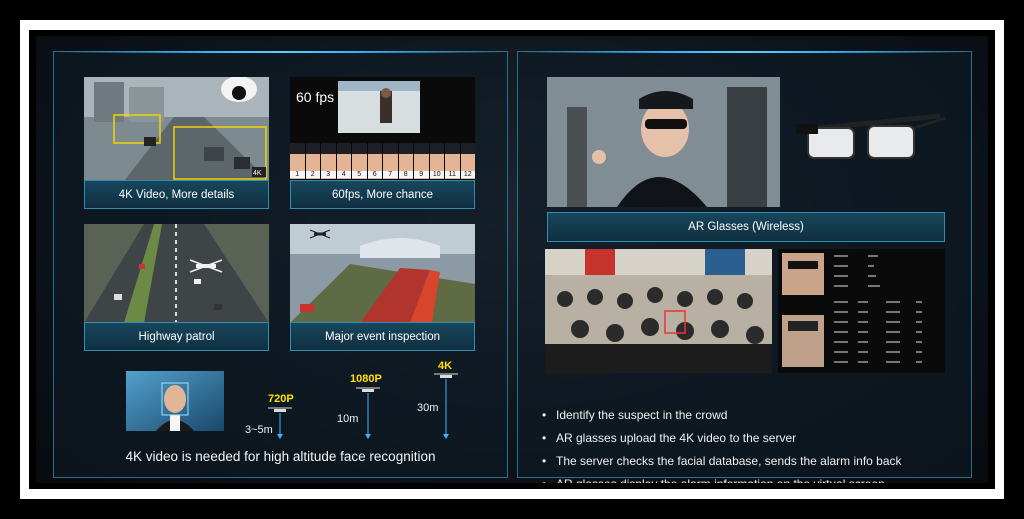  What do you see at coordinates (436, 161) in the screenshot?
I see `face-frame: 10` at bounding box center [436, 161].